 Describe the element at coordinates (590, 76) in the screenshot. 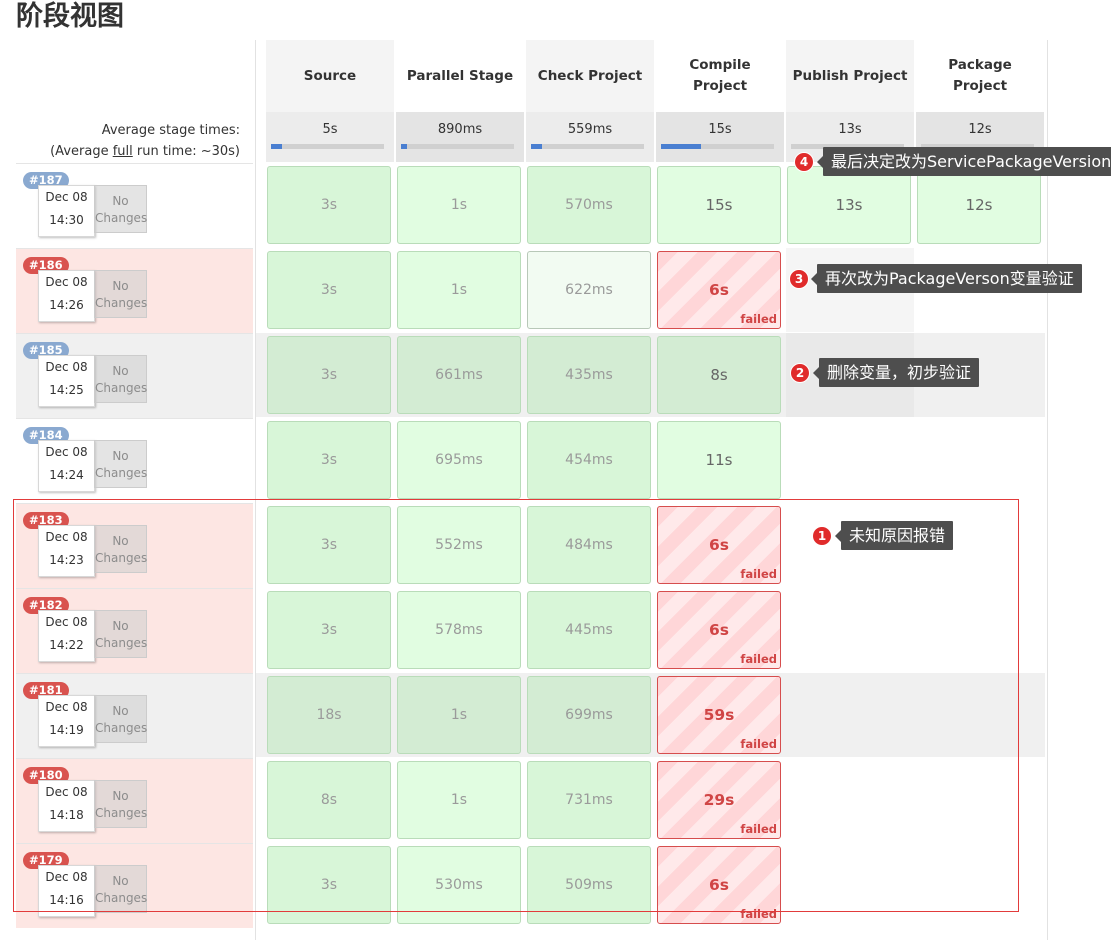

I see `stage-header-check: Check Project` at that location.